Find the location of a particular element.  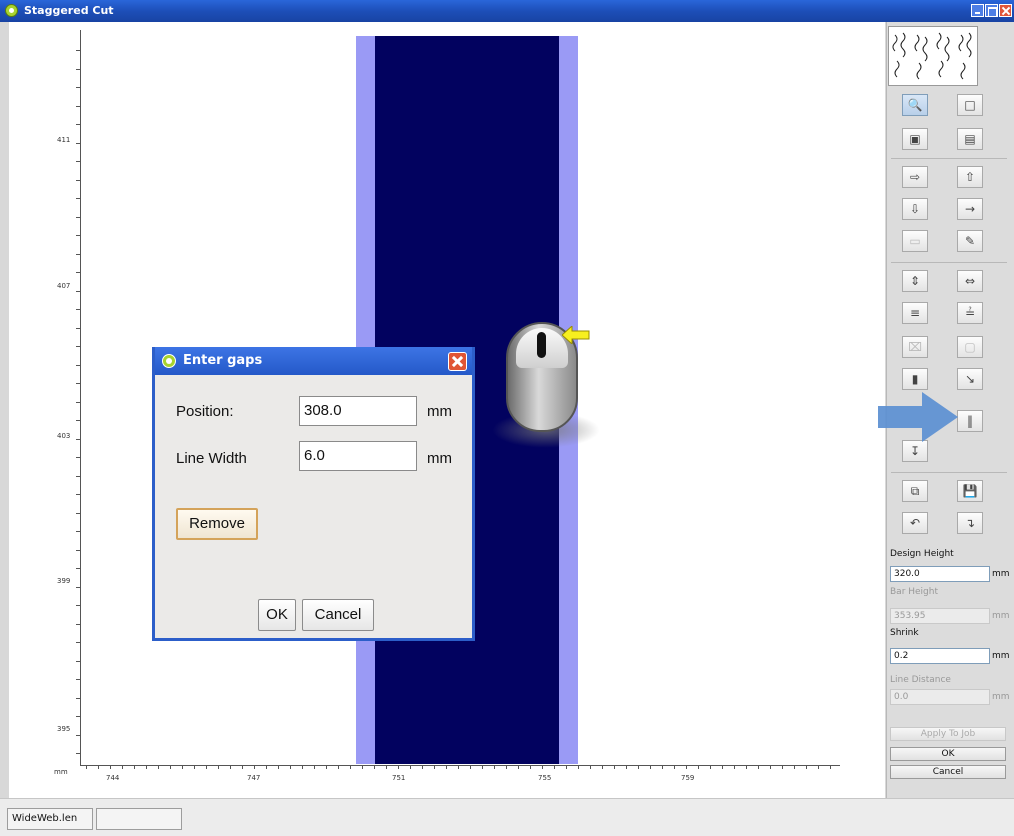

panel-cancel-button: Cancel is located at coordinates (948, 772).